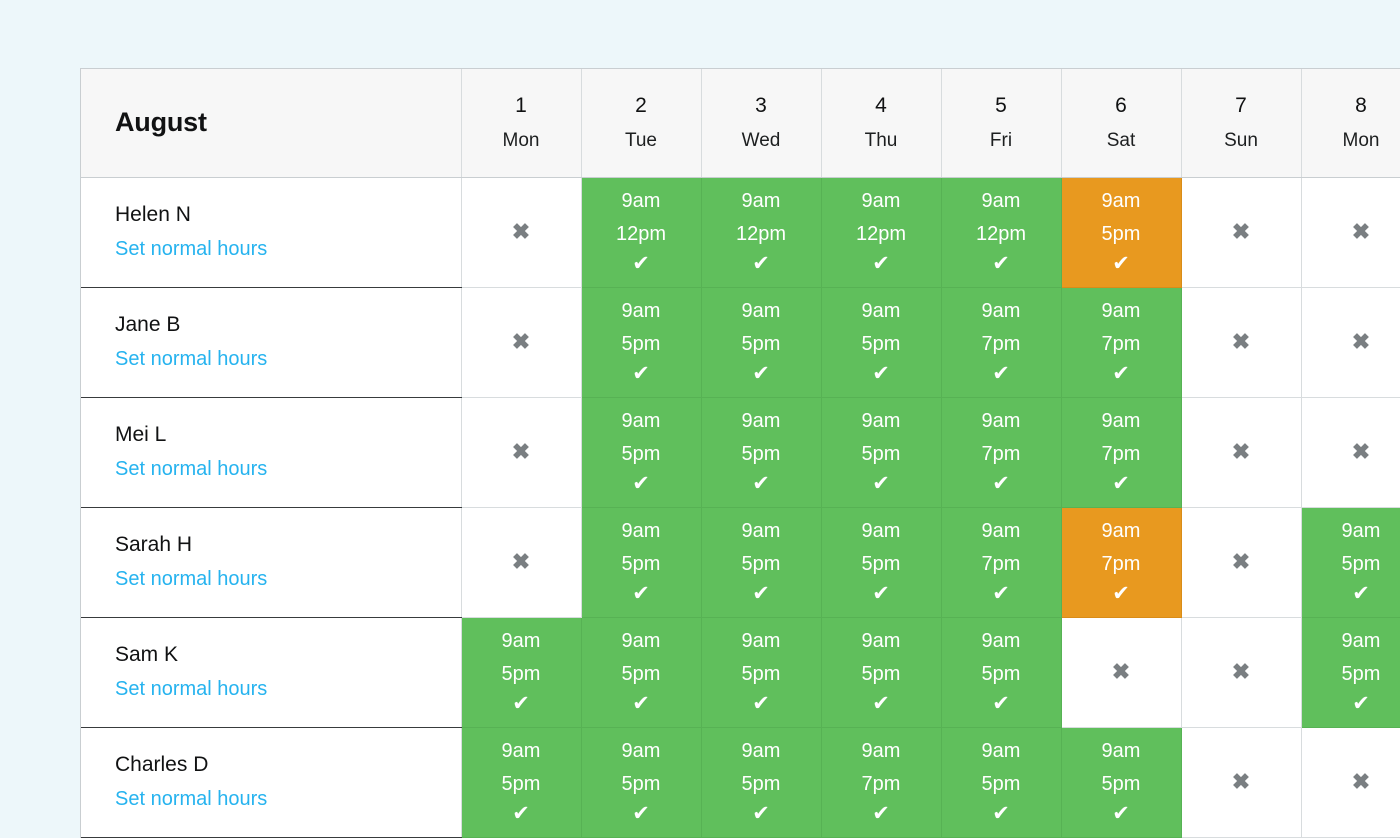 Image resolution: width=1400 pixels, height=838 pixels. I want to click on day-header-sat-6: 6Sat, so click(1121, 123).